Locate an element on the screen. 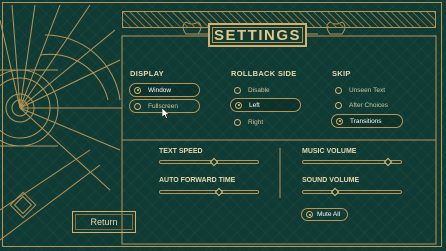 The height and width of the screenshot is (251, 446). page-title: SETTINGS is located at coordinates (257, 35).